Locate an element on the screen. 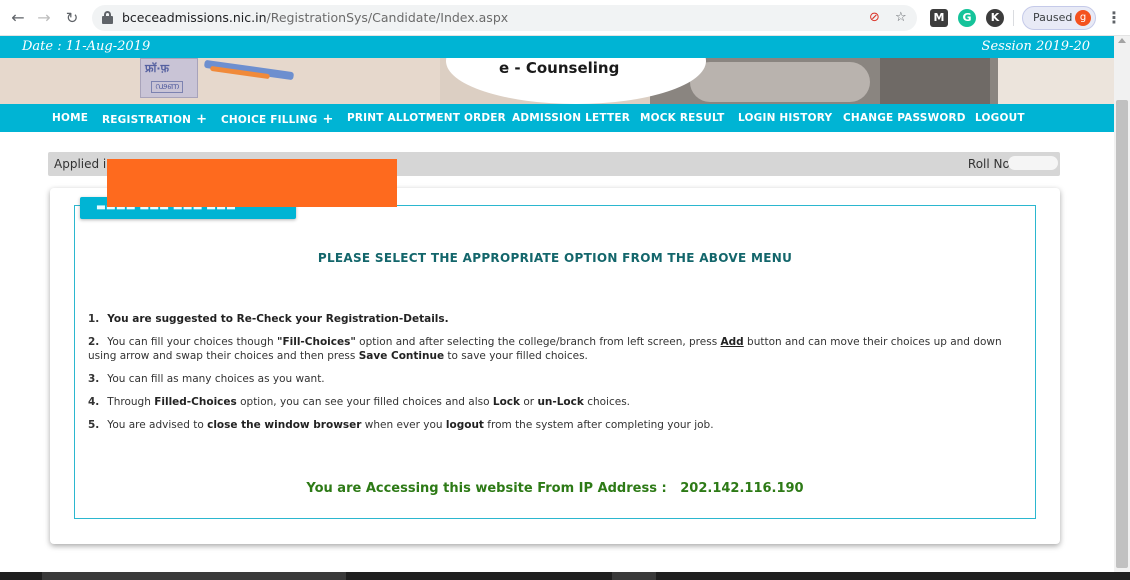 This screenshot has height=580, width=1130. paused-label: Paused is located at coordinates (1053, 17).